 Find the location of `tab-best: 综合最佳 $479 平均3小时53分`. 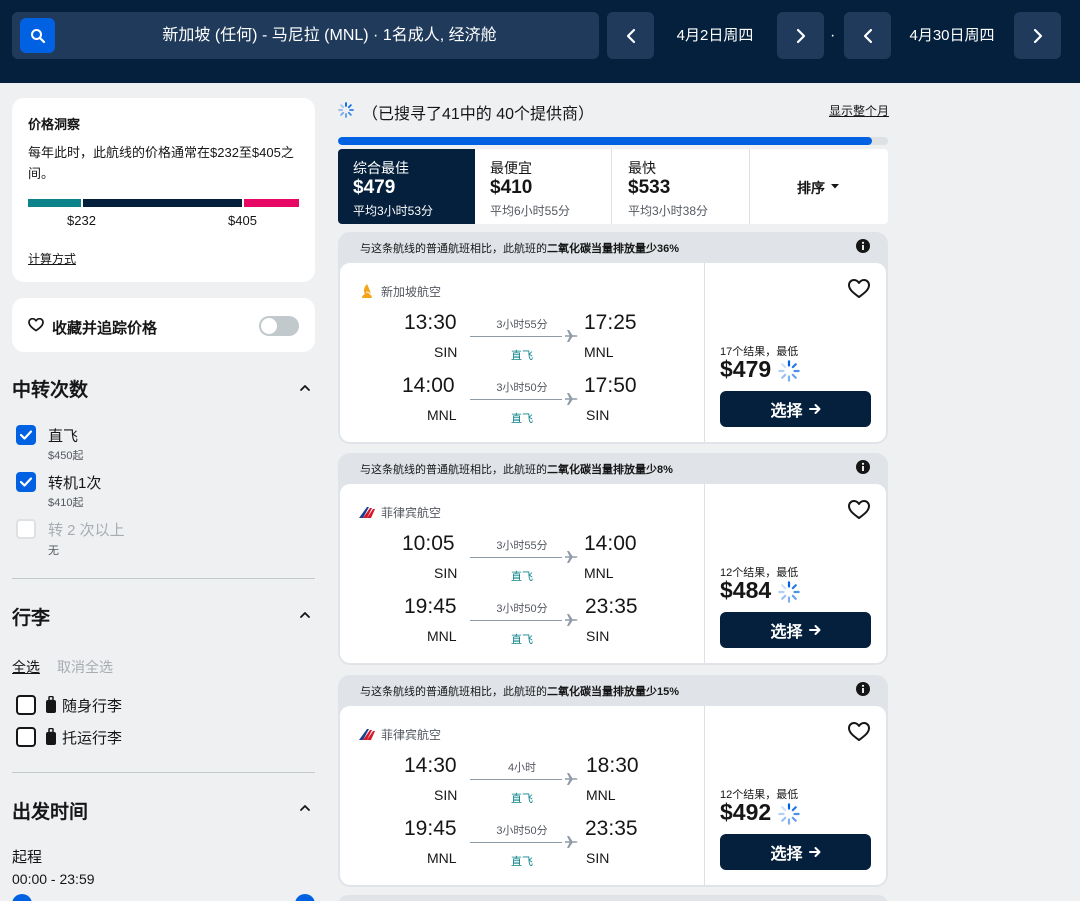

tab-best: 综合最佳 $479 平均3小时53分 is located at coordinates (406, 186).